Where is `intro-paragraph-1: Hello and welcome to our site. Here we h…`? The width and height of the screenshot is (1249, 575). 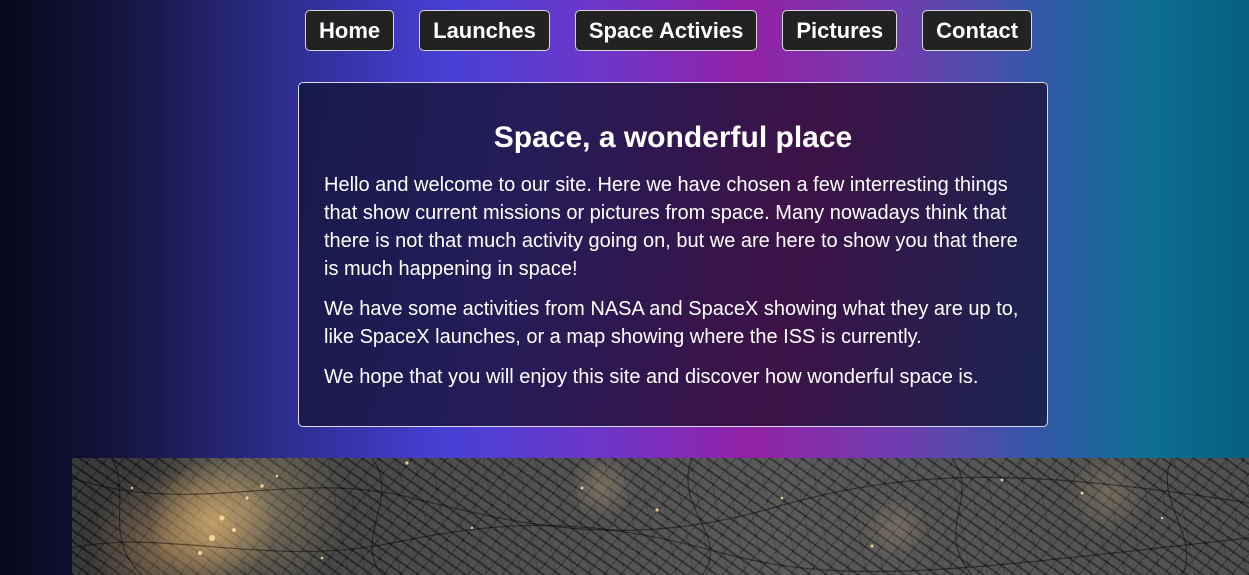 intro-paragraph-1: Hello and welcome to our site. Here we h… is located at coordinates (671, 227).